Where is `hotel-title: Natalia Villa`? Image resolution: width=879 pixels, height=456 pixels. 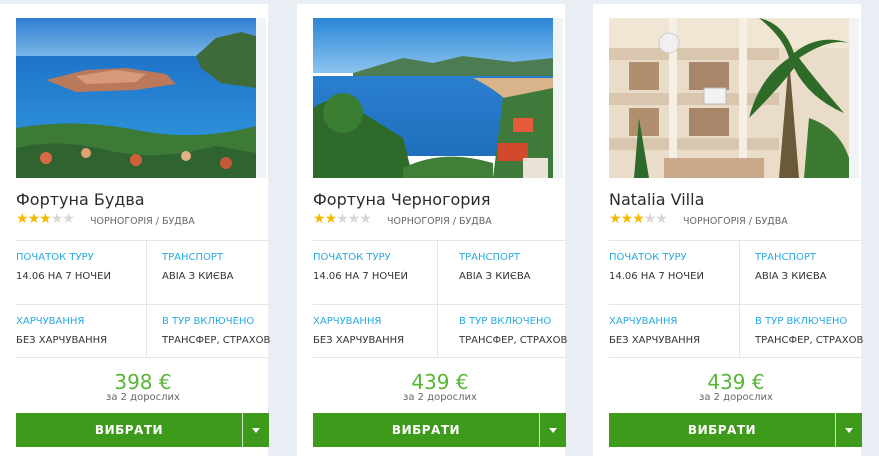
hotel-title: Natalia Villa is located at coordinates (656, 199).